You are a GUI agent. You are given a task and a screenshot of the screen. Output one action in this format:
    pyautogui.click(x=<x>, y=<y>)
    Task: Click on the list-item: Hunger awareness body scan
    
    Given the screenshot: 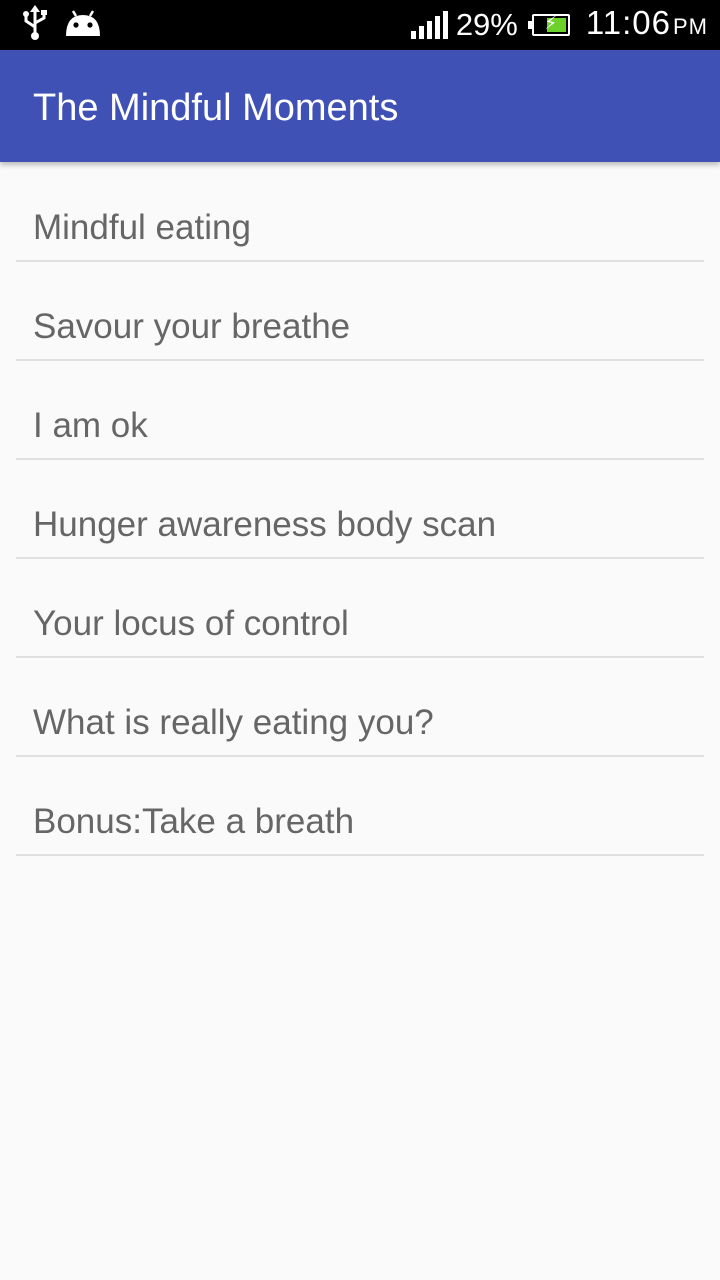 What is the action you would take?
    pyautogui.click(x=360, y=509)
    